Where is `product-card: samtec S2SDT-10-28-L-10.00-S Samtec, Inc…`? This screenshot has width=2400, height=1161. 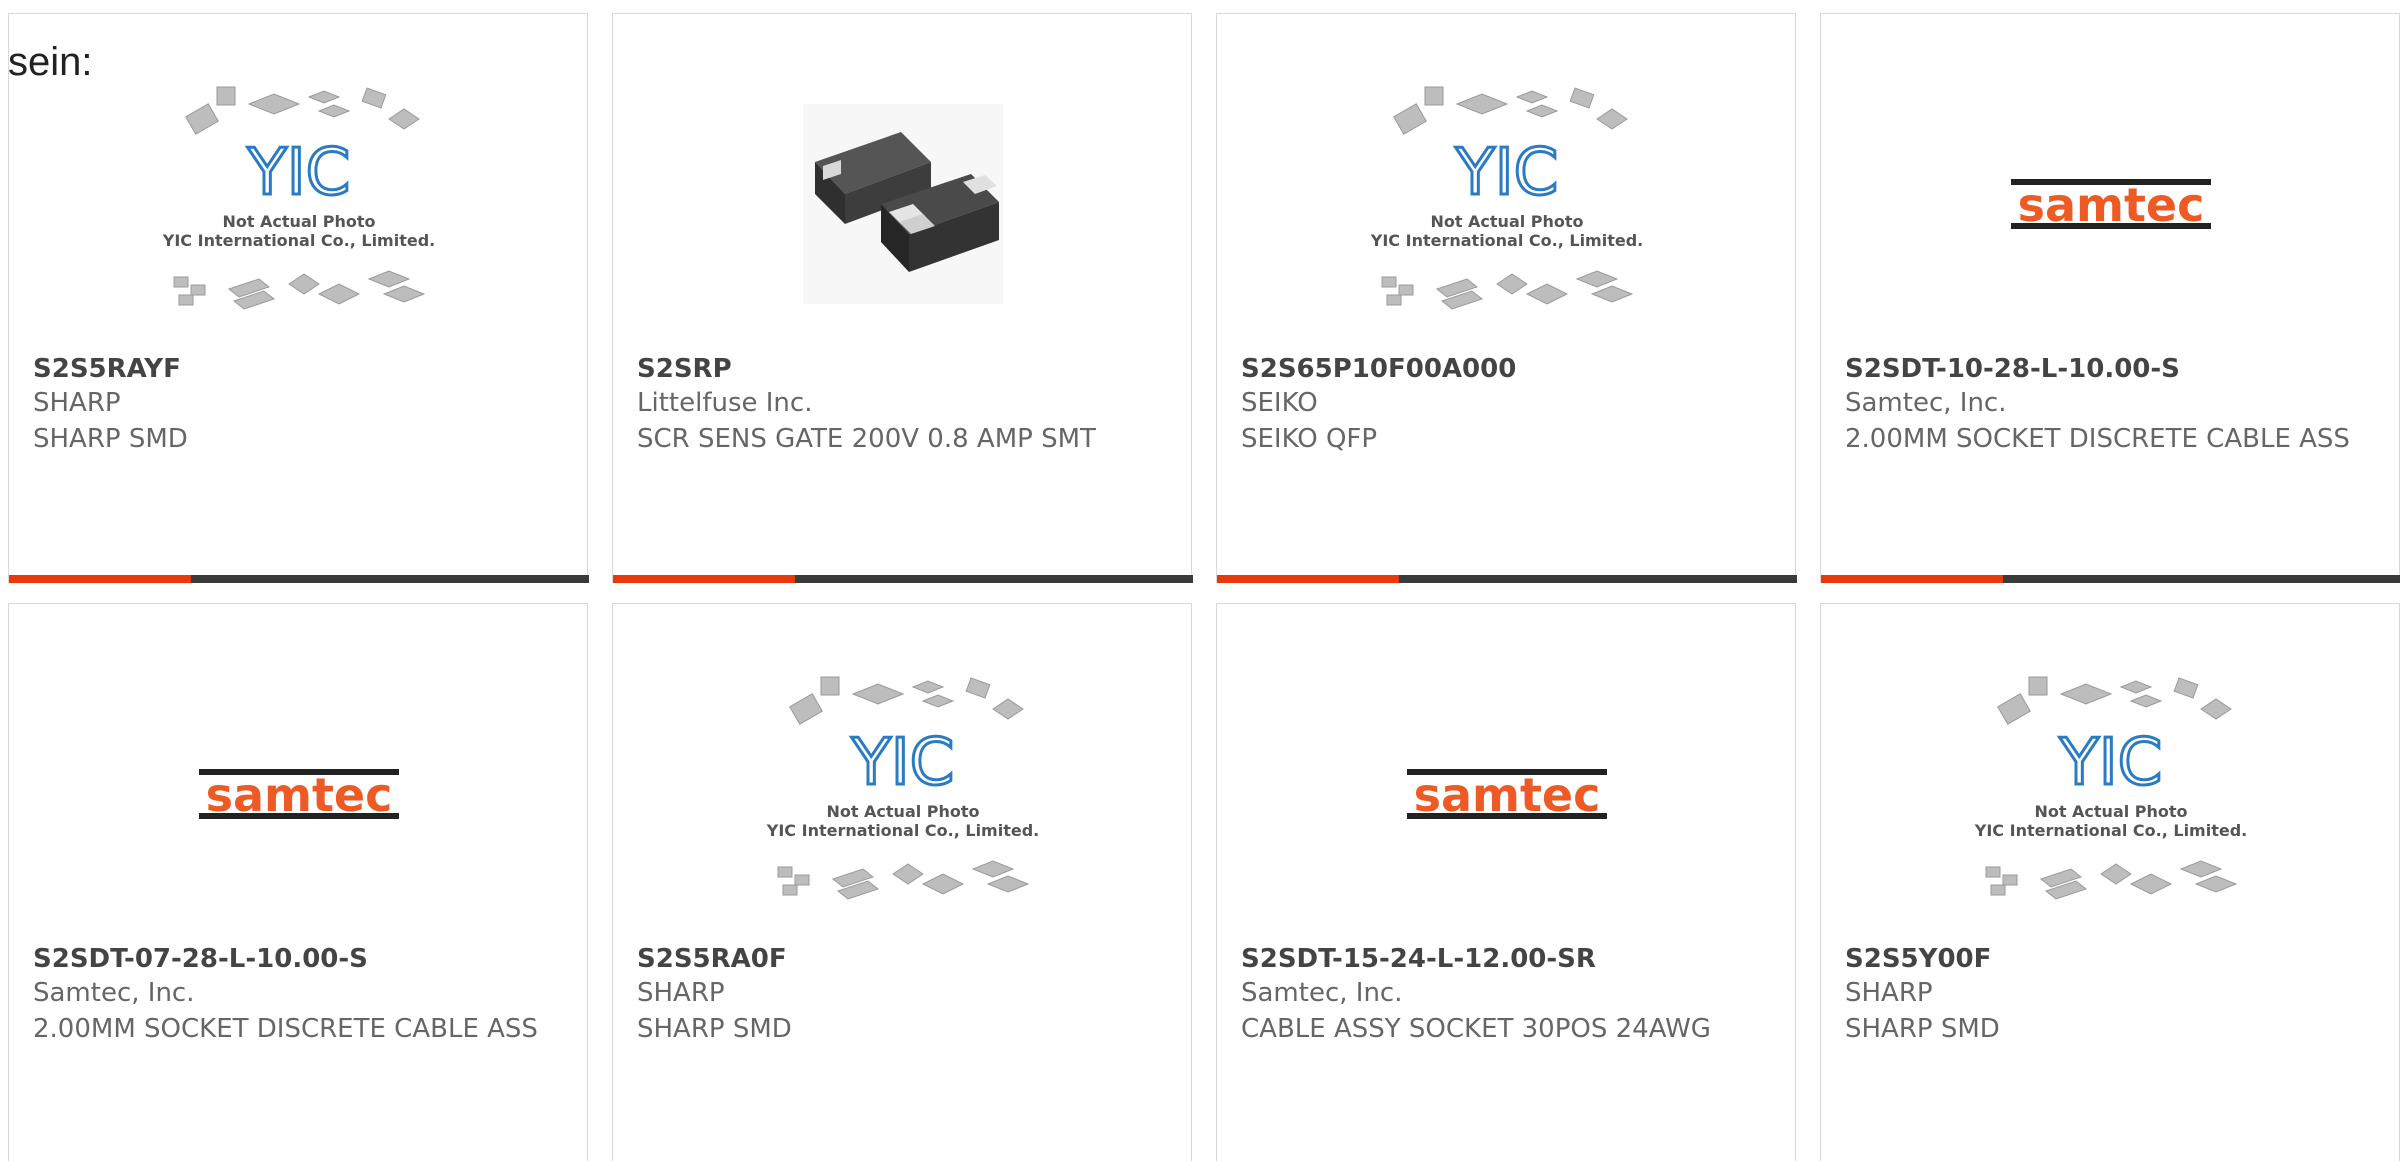
product-card: samtec S2SDT-10-28-L-10.00-S Samtec, Inc… is located at coordinates (2110, 298).